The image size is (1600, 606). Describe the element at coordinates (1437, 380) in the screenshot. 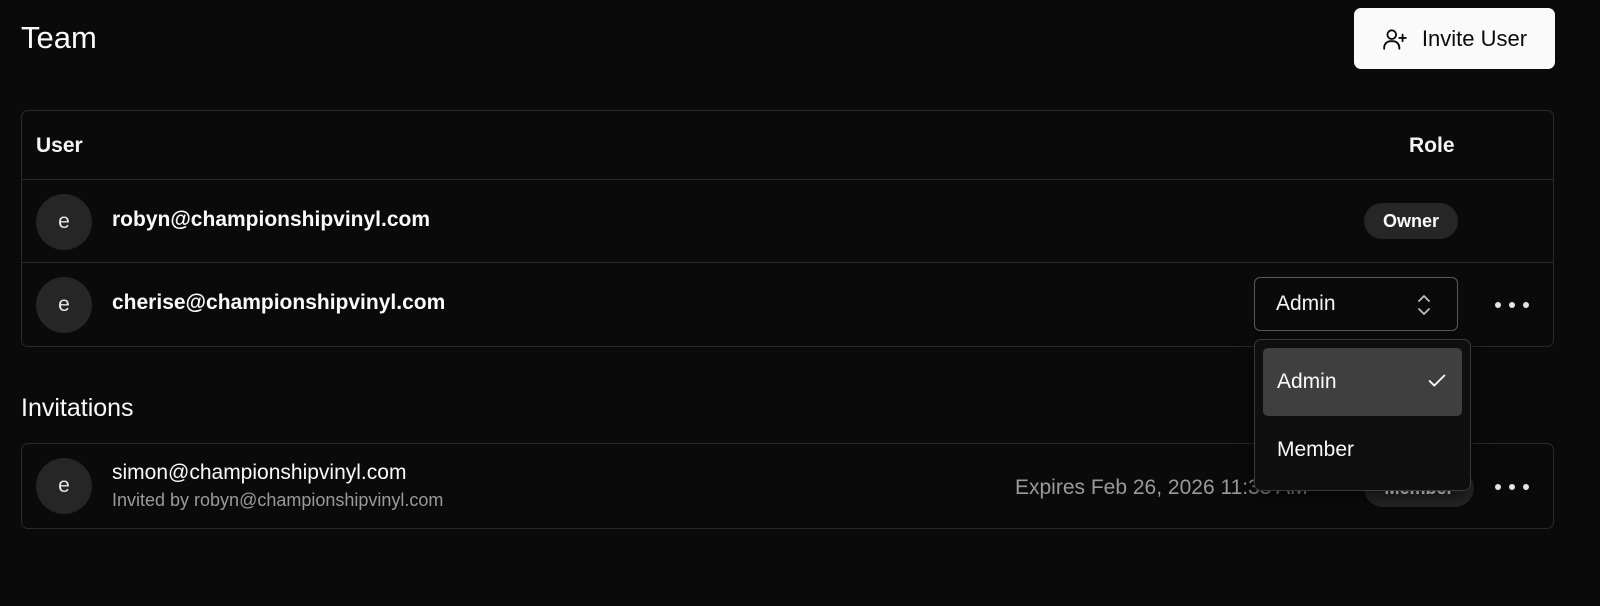

I see `check-icon` at that location.